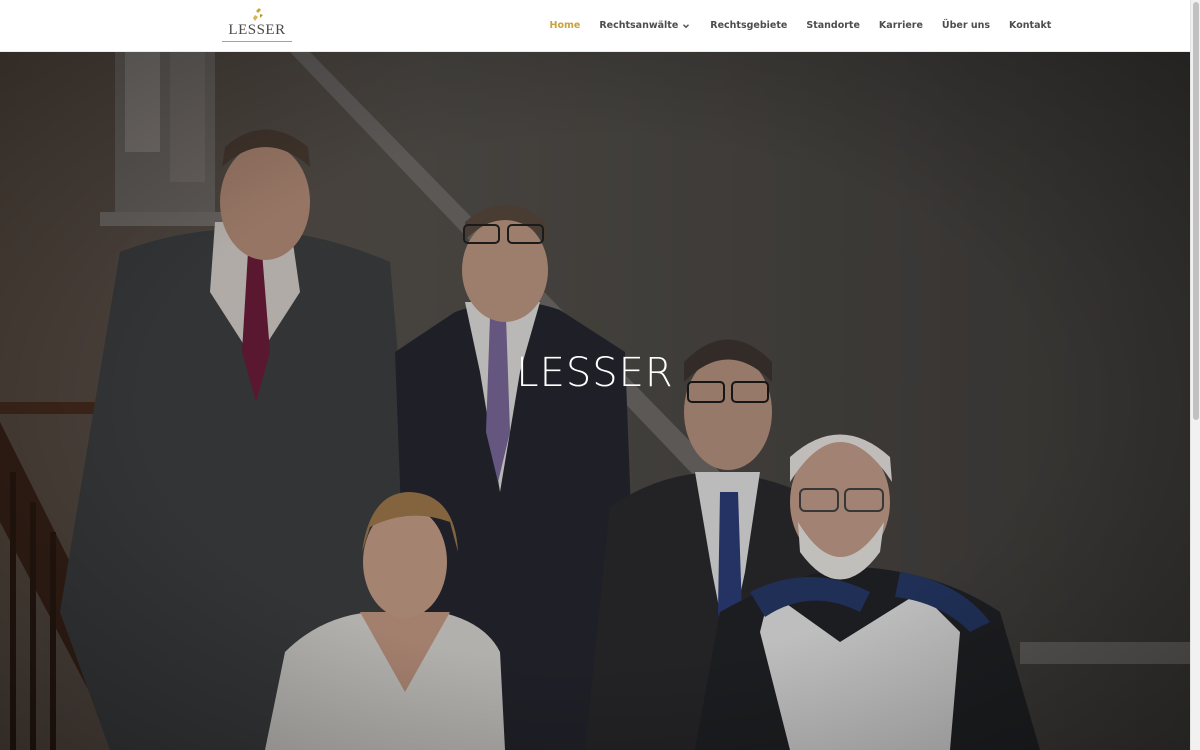 Image resolution: width=1200 pixels, height=750 pixels. What do you see at coordinates (1196, 211) in the screenshot?
I see `scrollbar-thumb` at bounding box center [1196, 211].